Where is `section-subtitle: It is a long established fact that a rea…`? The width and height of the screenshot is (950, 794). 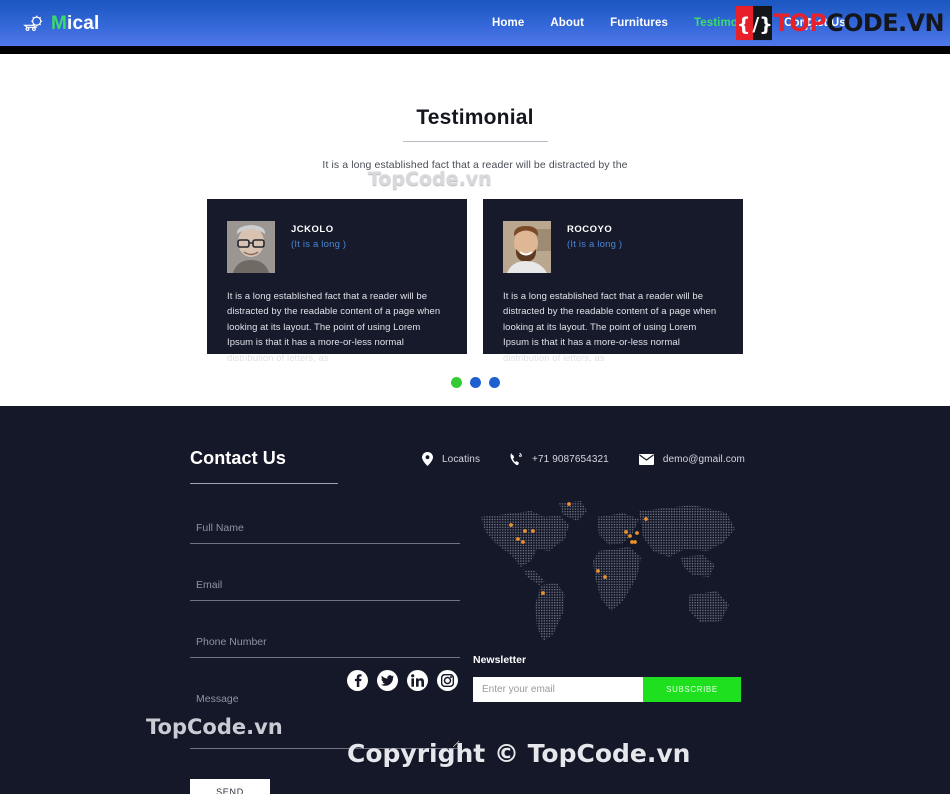 section-subtitle: It is a long established fact that a rea… is located at coordinates (475, 165).